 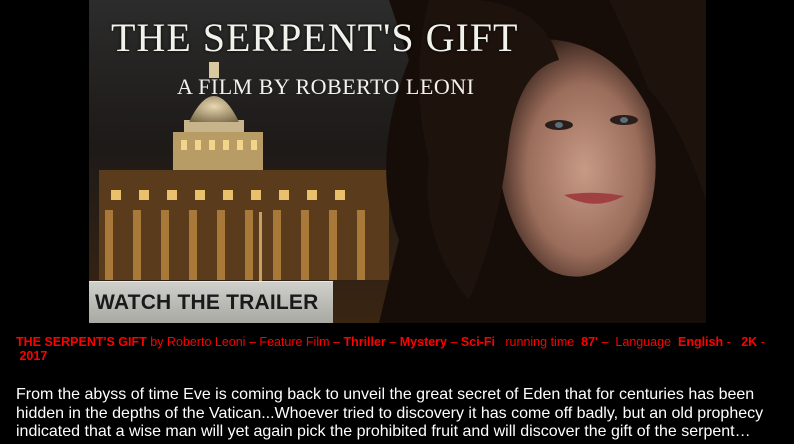 I want to click on genre-thriller: Thriller, so click(x=364, y=342).